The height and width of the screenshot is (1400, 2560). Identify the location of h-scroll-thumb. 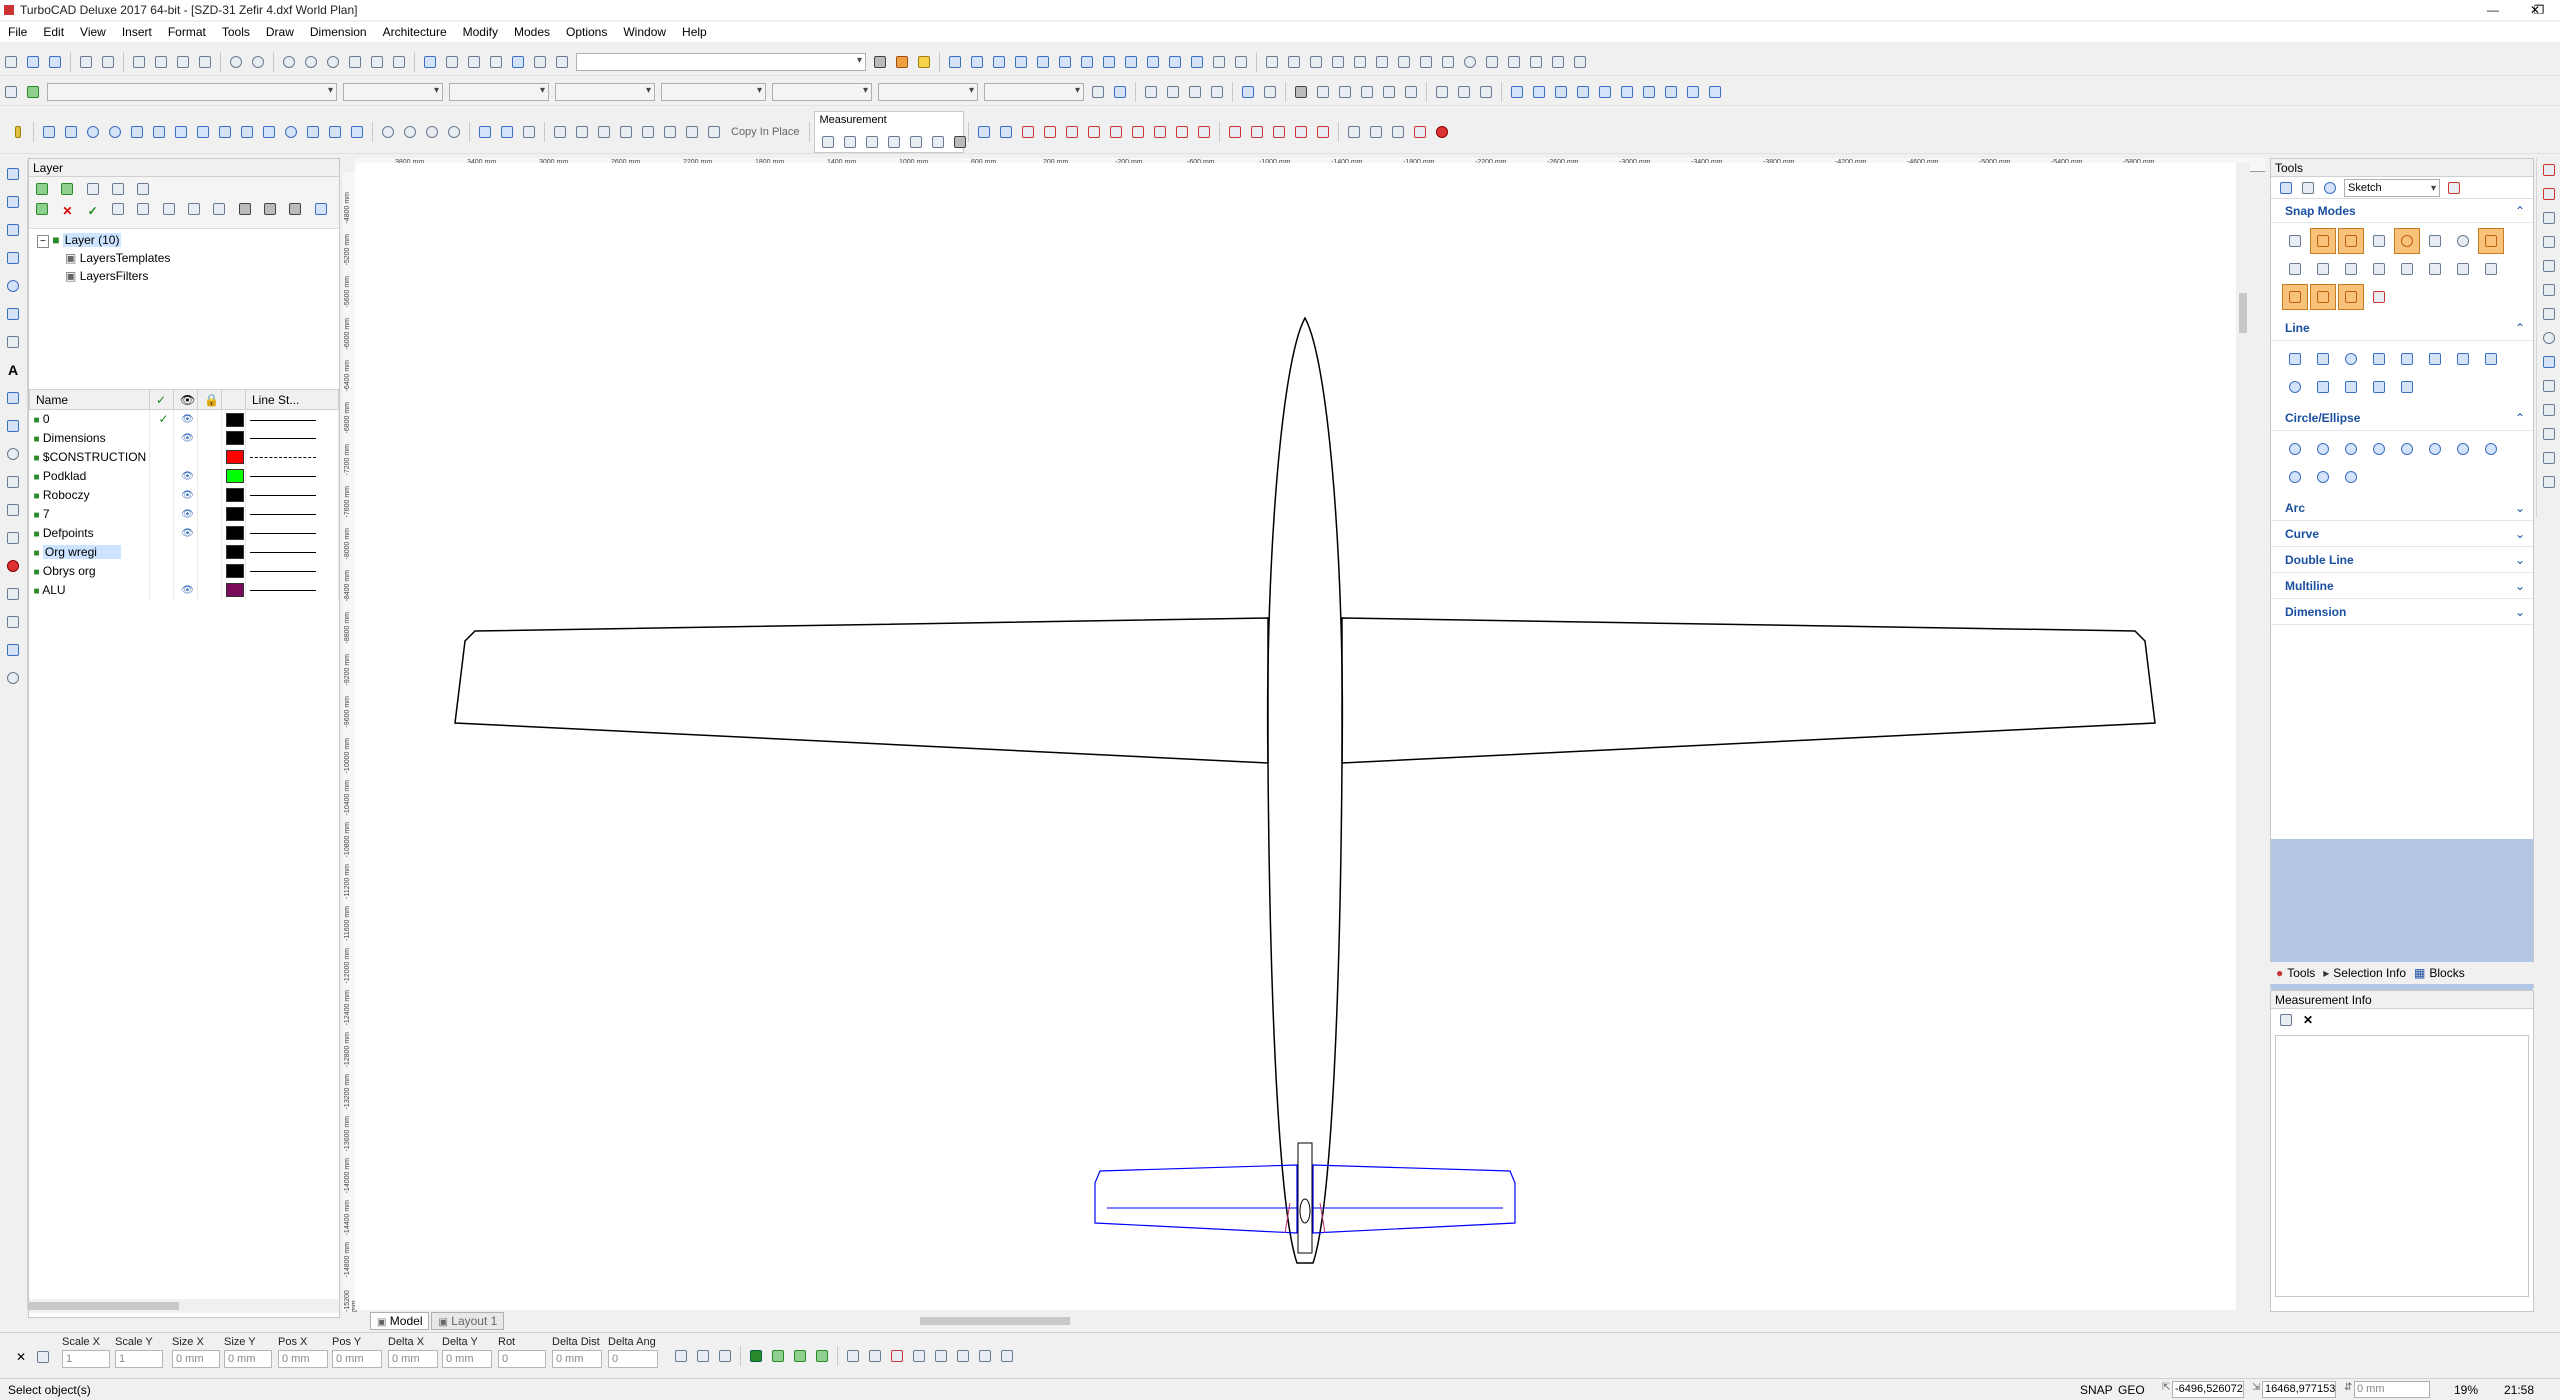
(995, 1321).